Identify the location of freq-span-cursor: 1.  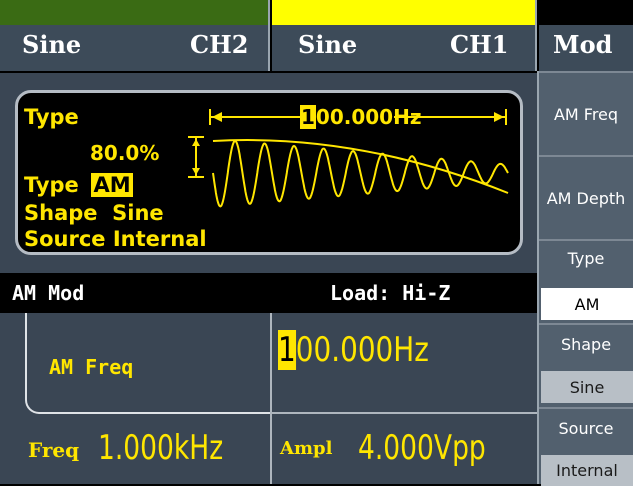
(308, 117).